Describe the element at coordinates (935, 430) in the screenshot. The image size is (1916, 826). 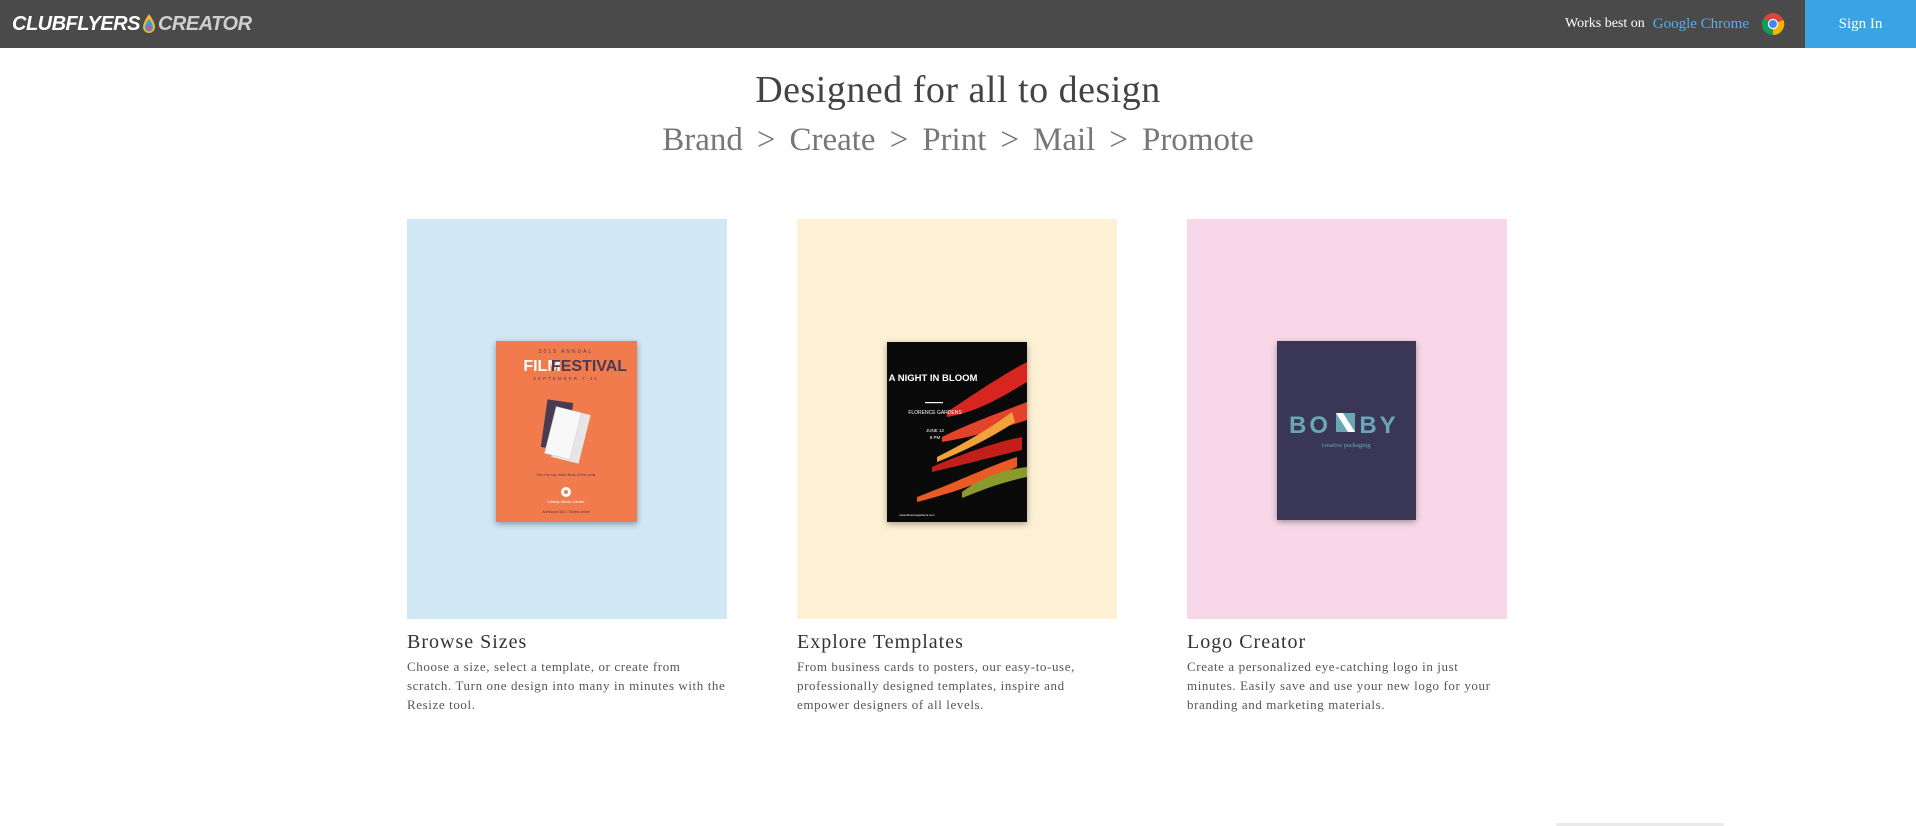
I see `flyer-date: JUNE 12` at that location.